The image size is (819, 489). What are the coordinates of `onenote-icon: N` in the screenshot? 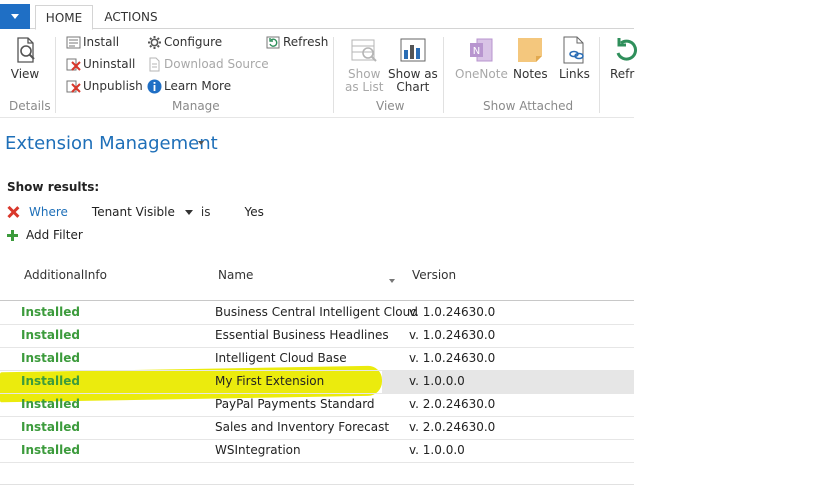 It's located at (481, 50).